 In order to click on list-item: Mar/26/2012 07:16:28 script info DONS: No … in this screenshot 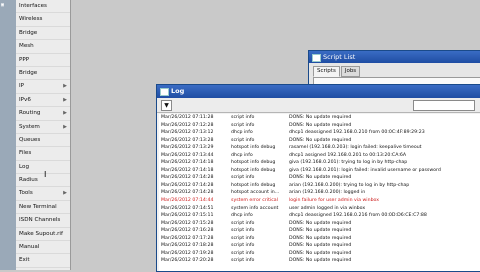, I will do `click(319, 231)`.